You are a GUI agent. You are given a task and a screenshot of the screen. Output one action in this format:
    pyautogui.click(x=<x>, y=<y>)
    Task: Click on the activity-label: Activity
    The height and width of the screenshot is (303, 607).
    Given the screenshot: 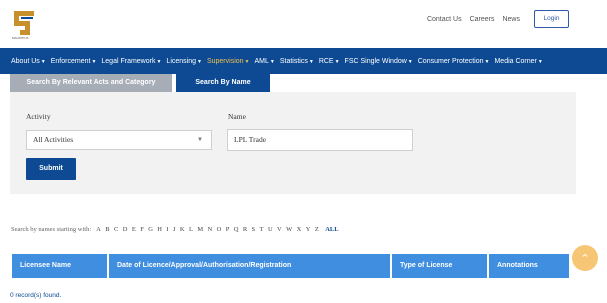 What is the action you would take?
    pyautogui.click(x=38, y=116)
    